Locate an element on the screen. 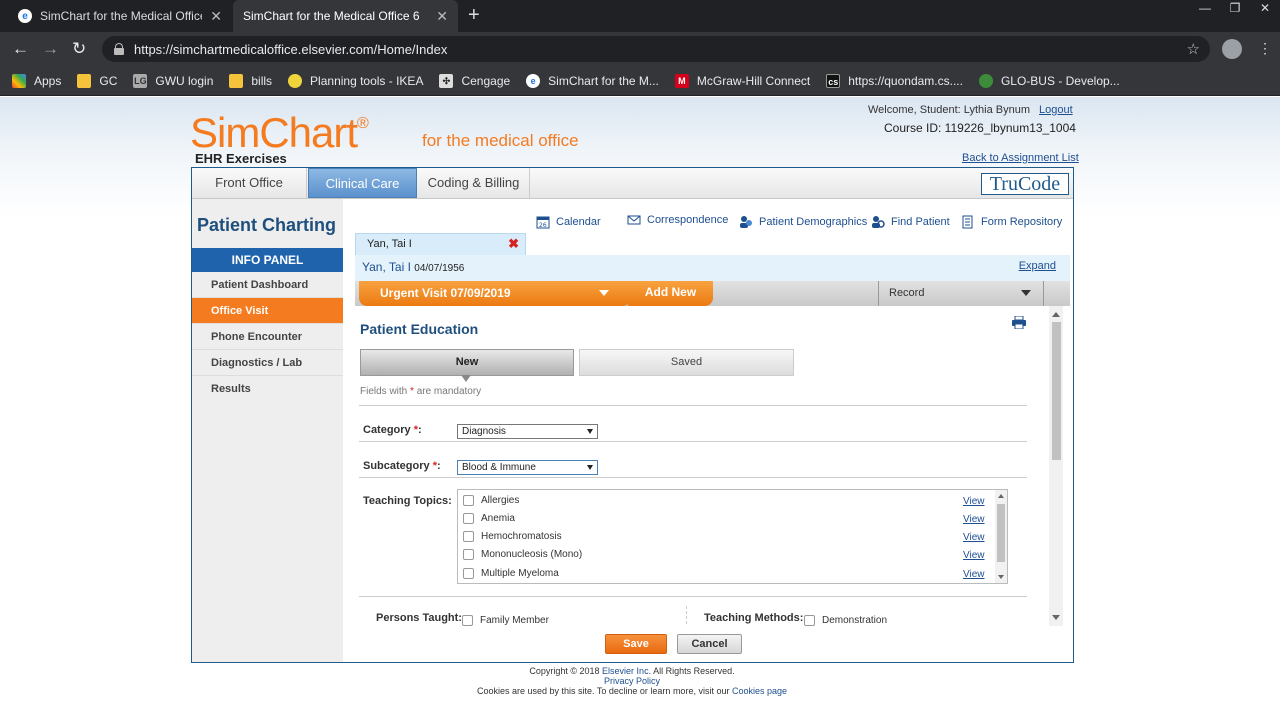  tab-clinical-care: Clinical Care is located at coordinates (362, 183).